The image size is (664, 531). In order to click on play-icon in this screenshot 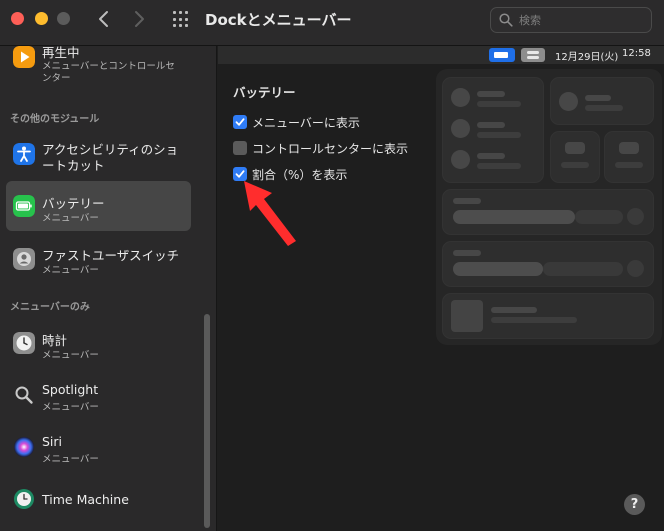, I will do `click(24, 57)`.